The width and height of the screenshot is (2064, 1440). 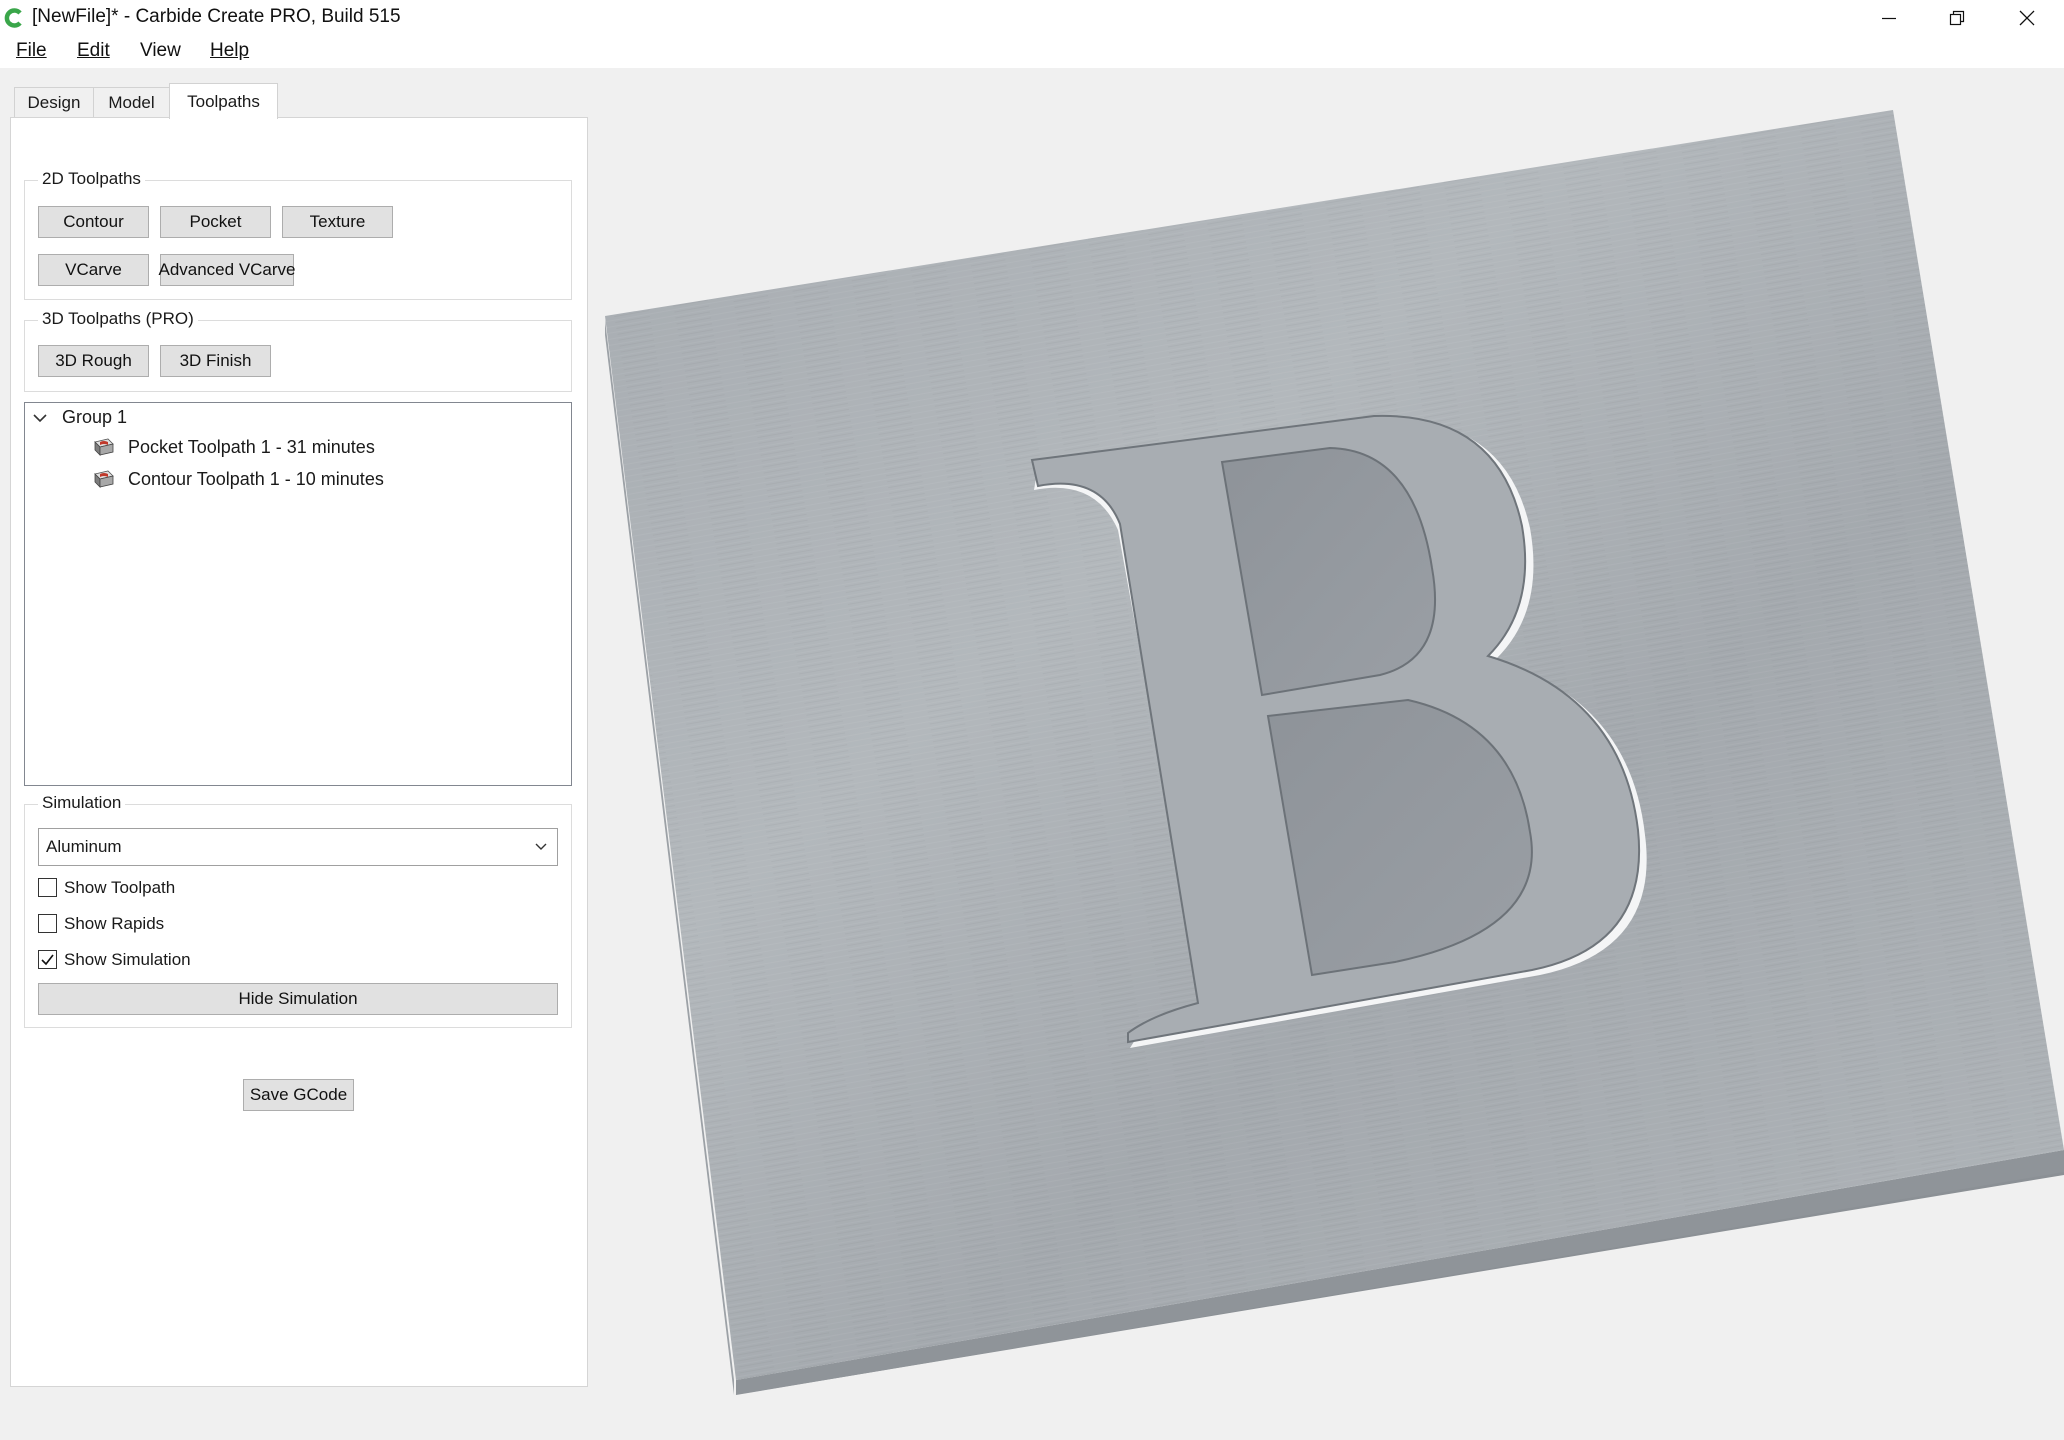 I want to click on tab-design-label: Design, so click(x=54, y=102).